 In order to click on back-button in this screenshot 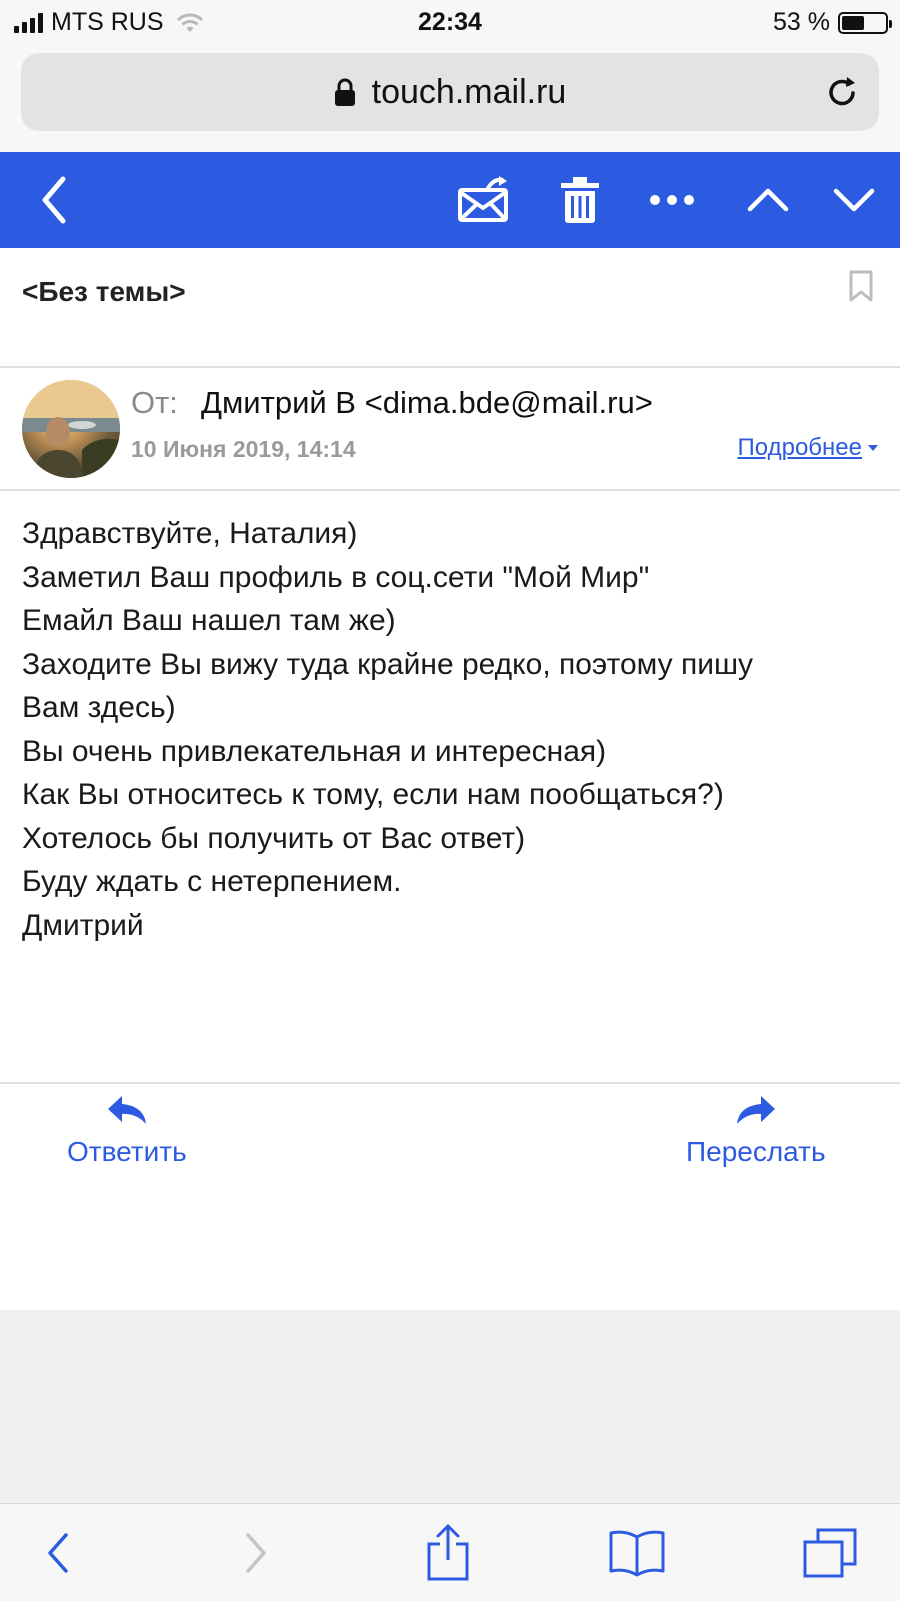, I will do `click(54, 200)`.